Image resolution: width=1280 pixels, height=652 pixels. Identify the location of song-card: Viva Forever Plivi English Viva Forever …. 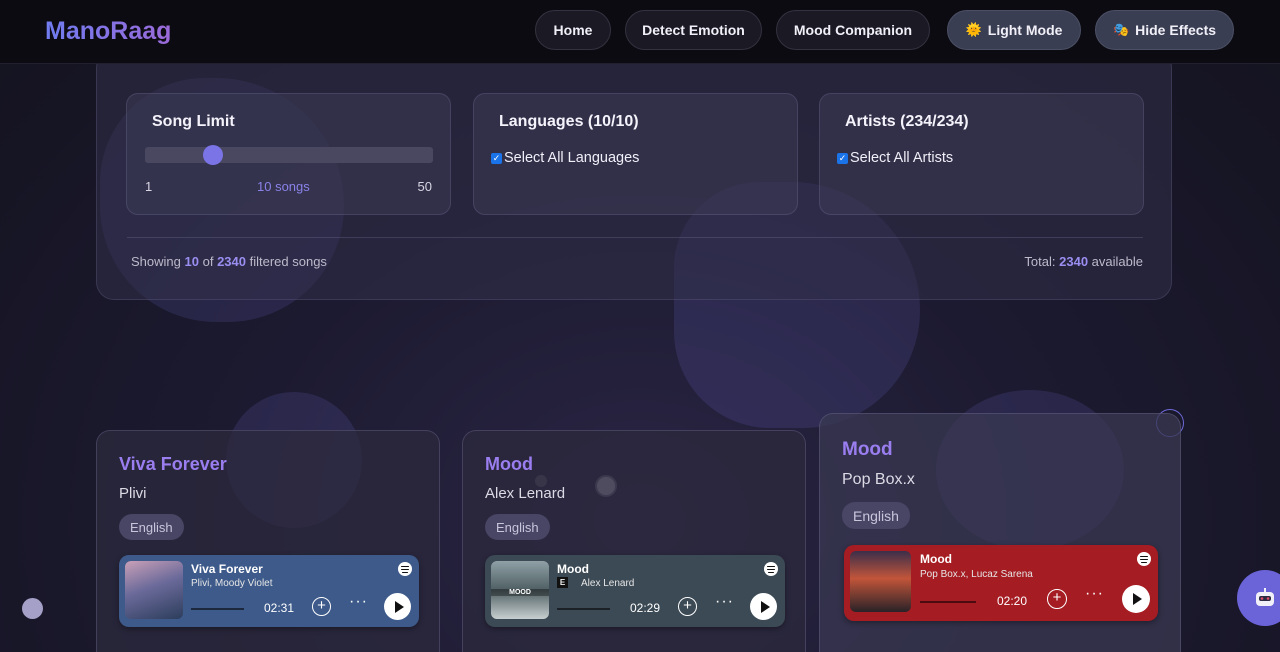
(268, 541).